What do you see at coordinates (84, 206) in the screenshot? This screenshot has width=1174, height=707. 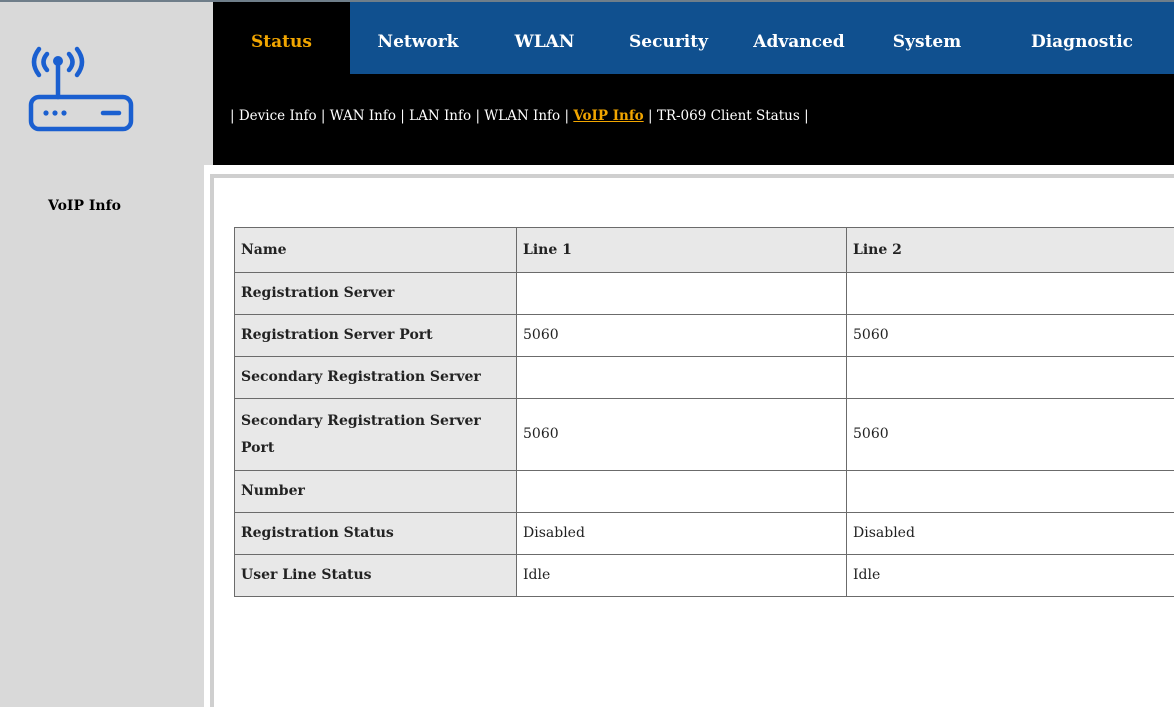 I see `sidebar-item-voip-info: VoIP Info` at bounding box center [84, 206].